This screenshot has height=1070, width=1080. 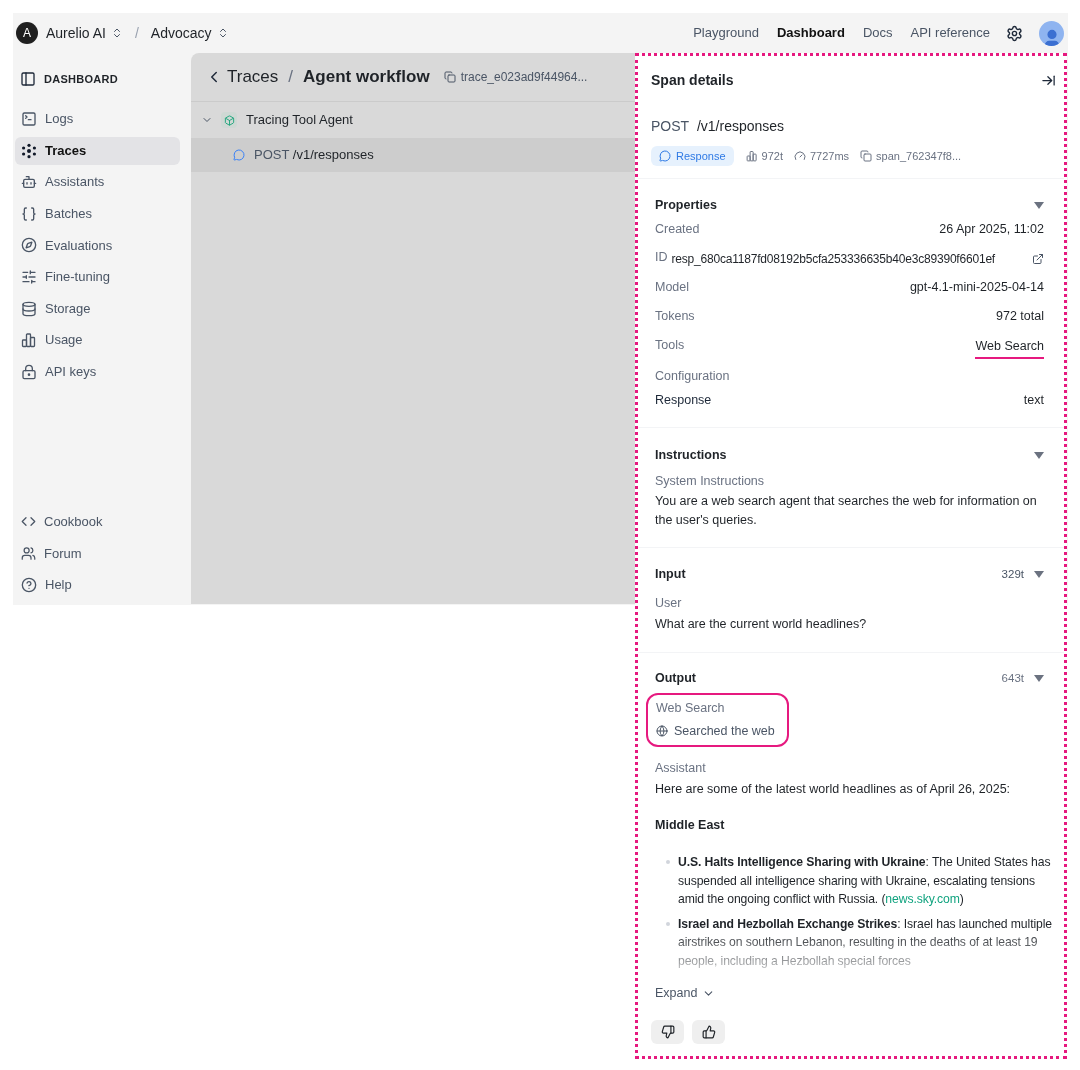 What do you see at coordinates (97, 276) in the screenshot?
I see `sidebar-item: Fine-tuning` at bounding box center [97, 276].